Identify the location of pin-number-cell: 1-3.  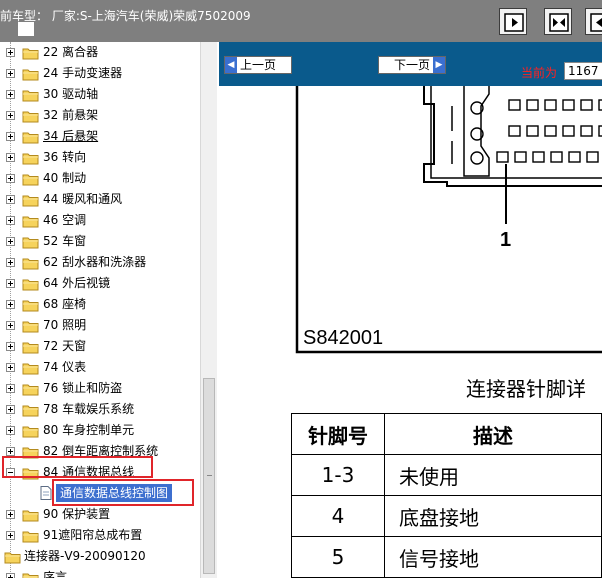
(338, 475).